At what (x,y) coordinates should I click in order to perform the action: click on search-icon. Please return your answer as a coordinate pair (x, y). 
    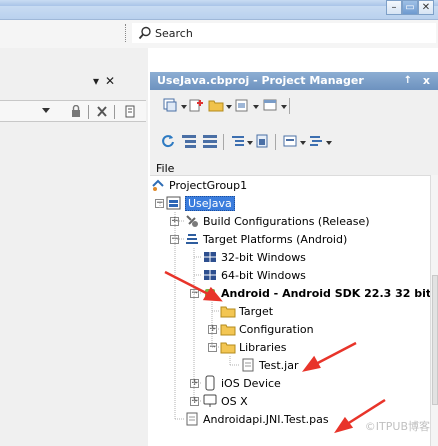
    Looking at the image, I should click on (144, 33).